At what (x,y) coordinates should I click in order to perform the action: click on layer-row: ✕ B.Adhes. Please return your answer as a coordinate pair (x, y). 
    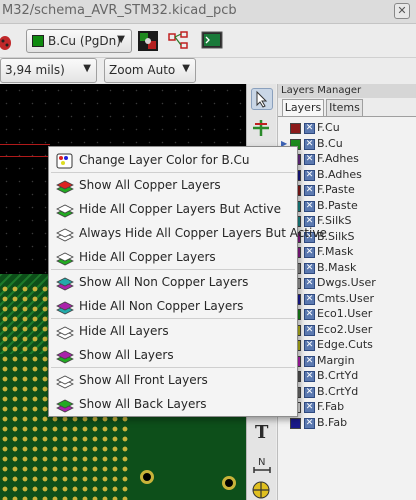
    Looking at the image, I should click on (347, 176).